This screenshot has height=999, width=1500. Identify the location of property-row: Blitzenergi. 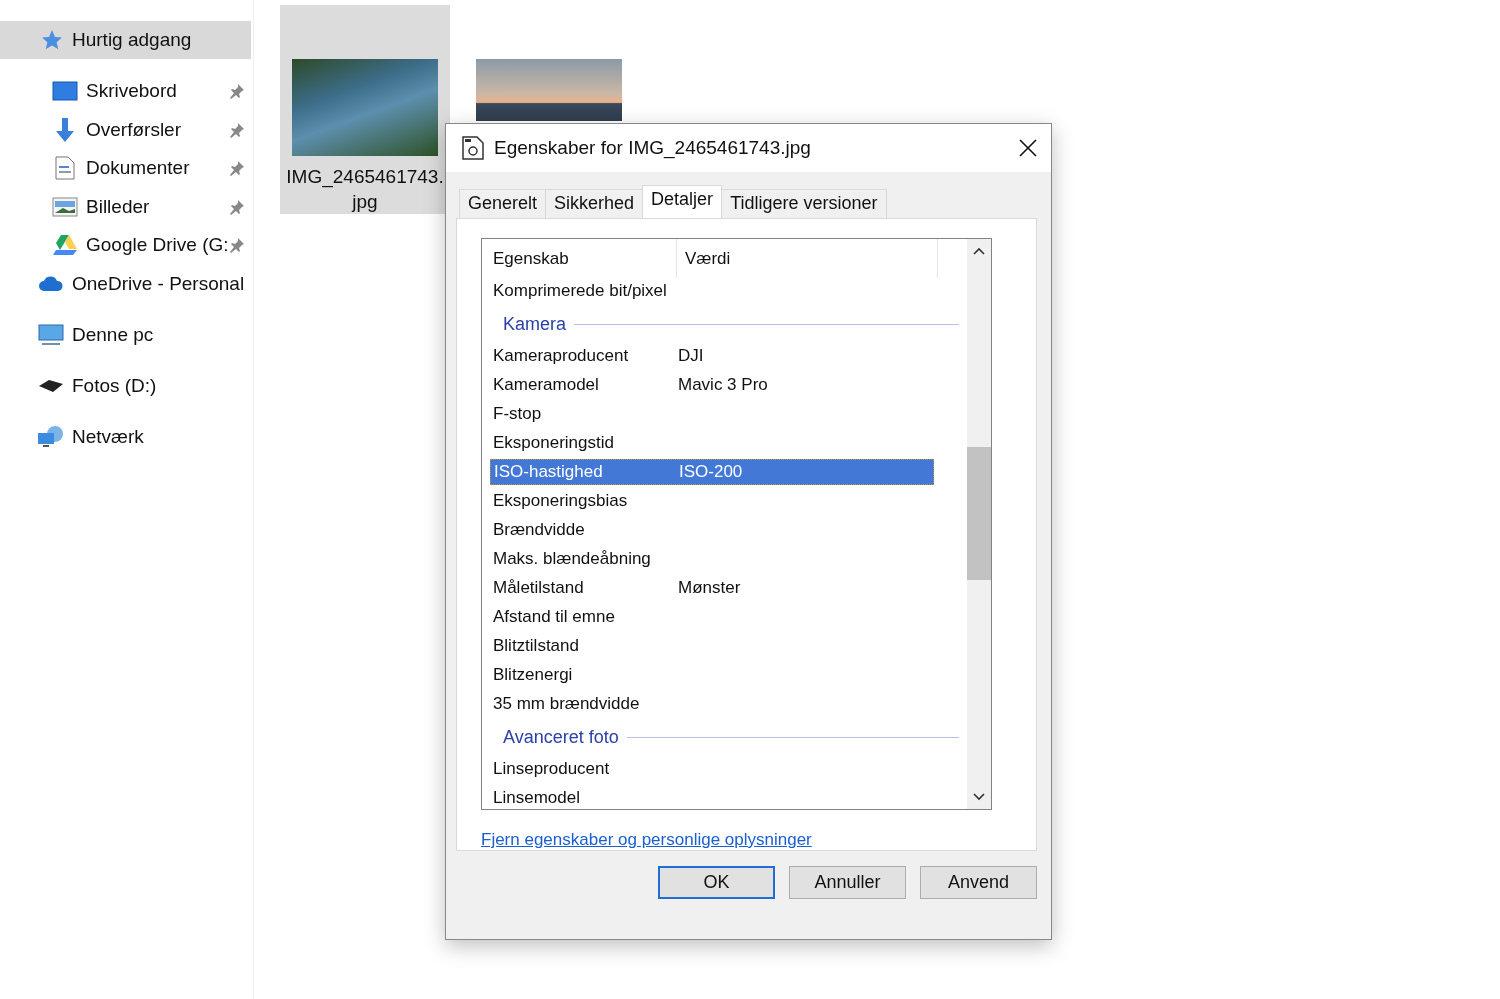
(712, 675).